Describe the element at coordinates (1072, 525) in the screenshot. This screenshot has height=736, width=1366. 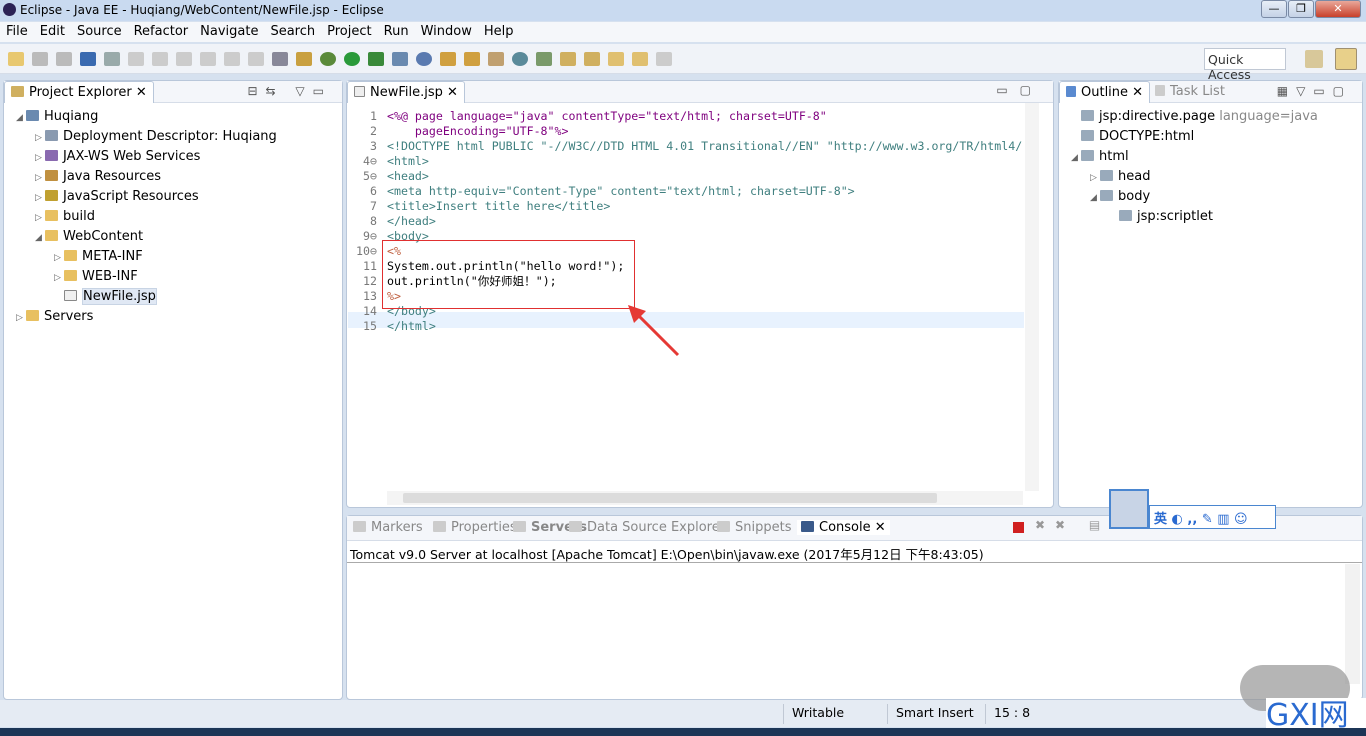
I see `console-toolbar: ✖✖ ▤` at that location.